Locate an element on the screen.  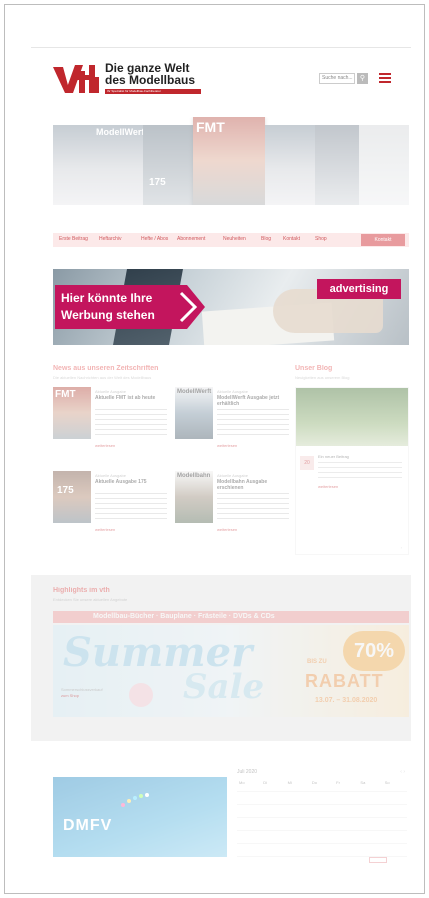
chevron-right-icon is located at coordinates (190, 307).